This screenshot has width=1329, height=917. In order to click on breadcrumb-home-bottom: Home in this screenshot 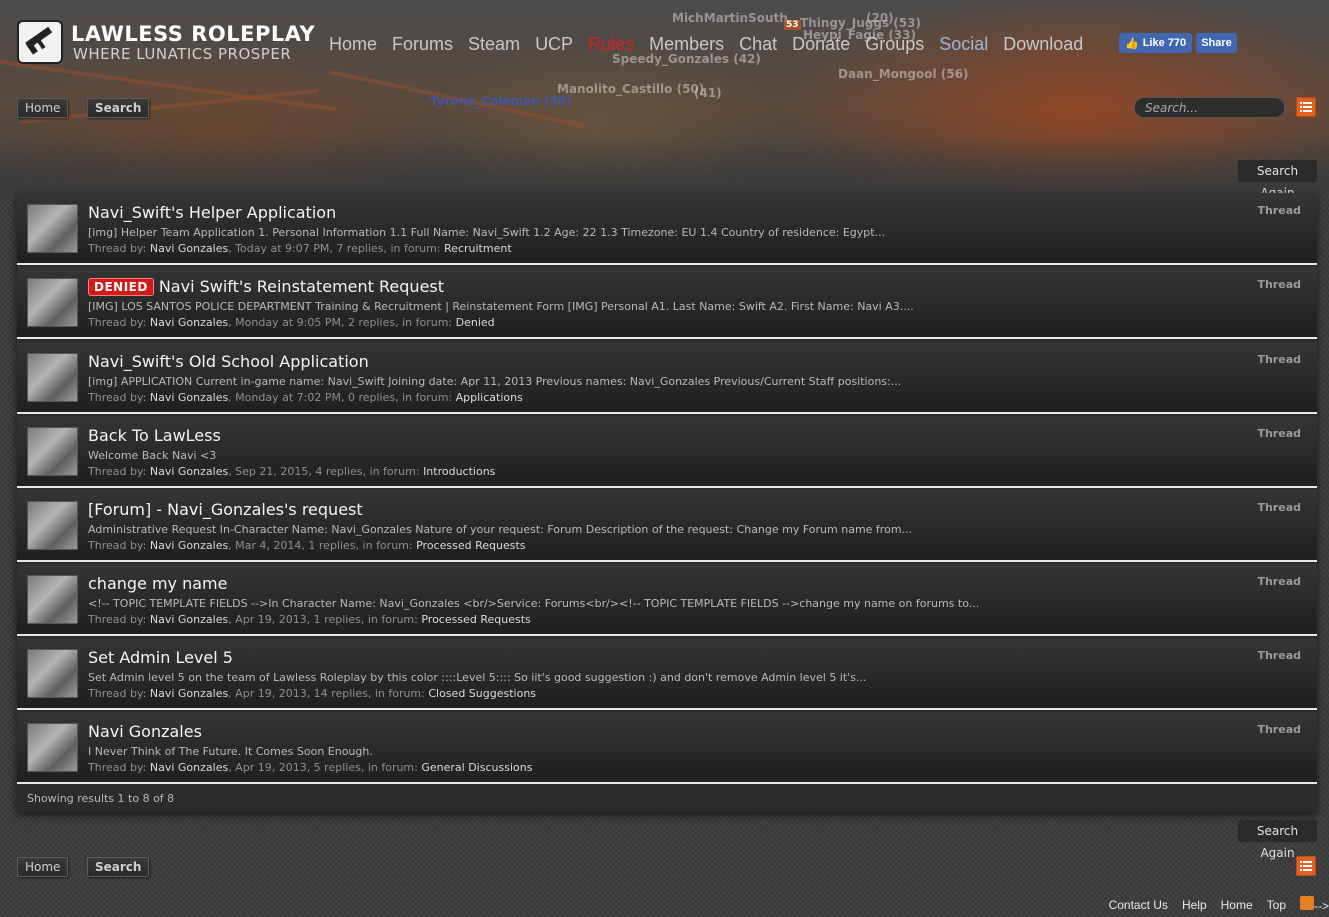, I will do `click(43, 867)`.